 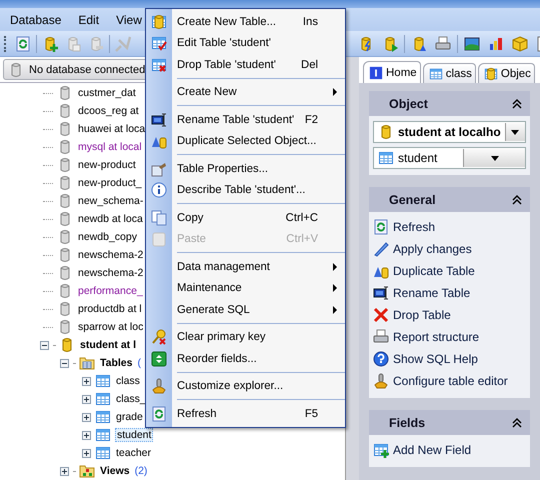 I want to click on tree-leaf: teacher, so click(x=133, y=453).